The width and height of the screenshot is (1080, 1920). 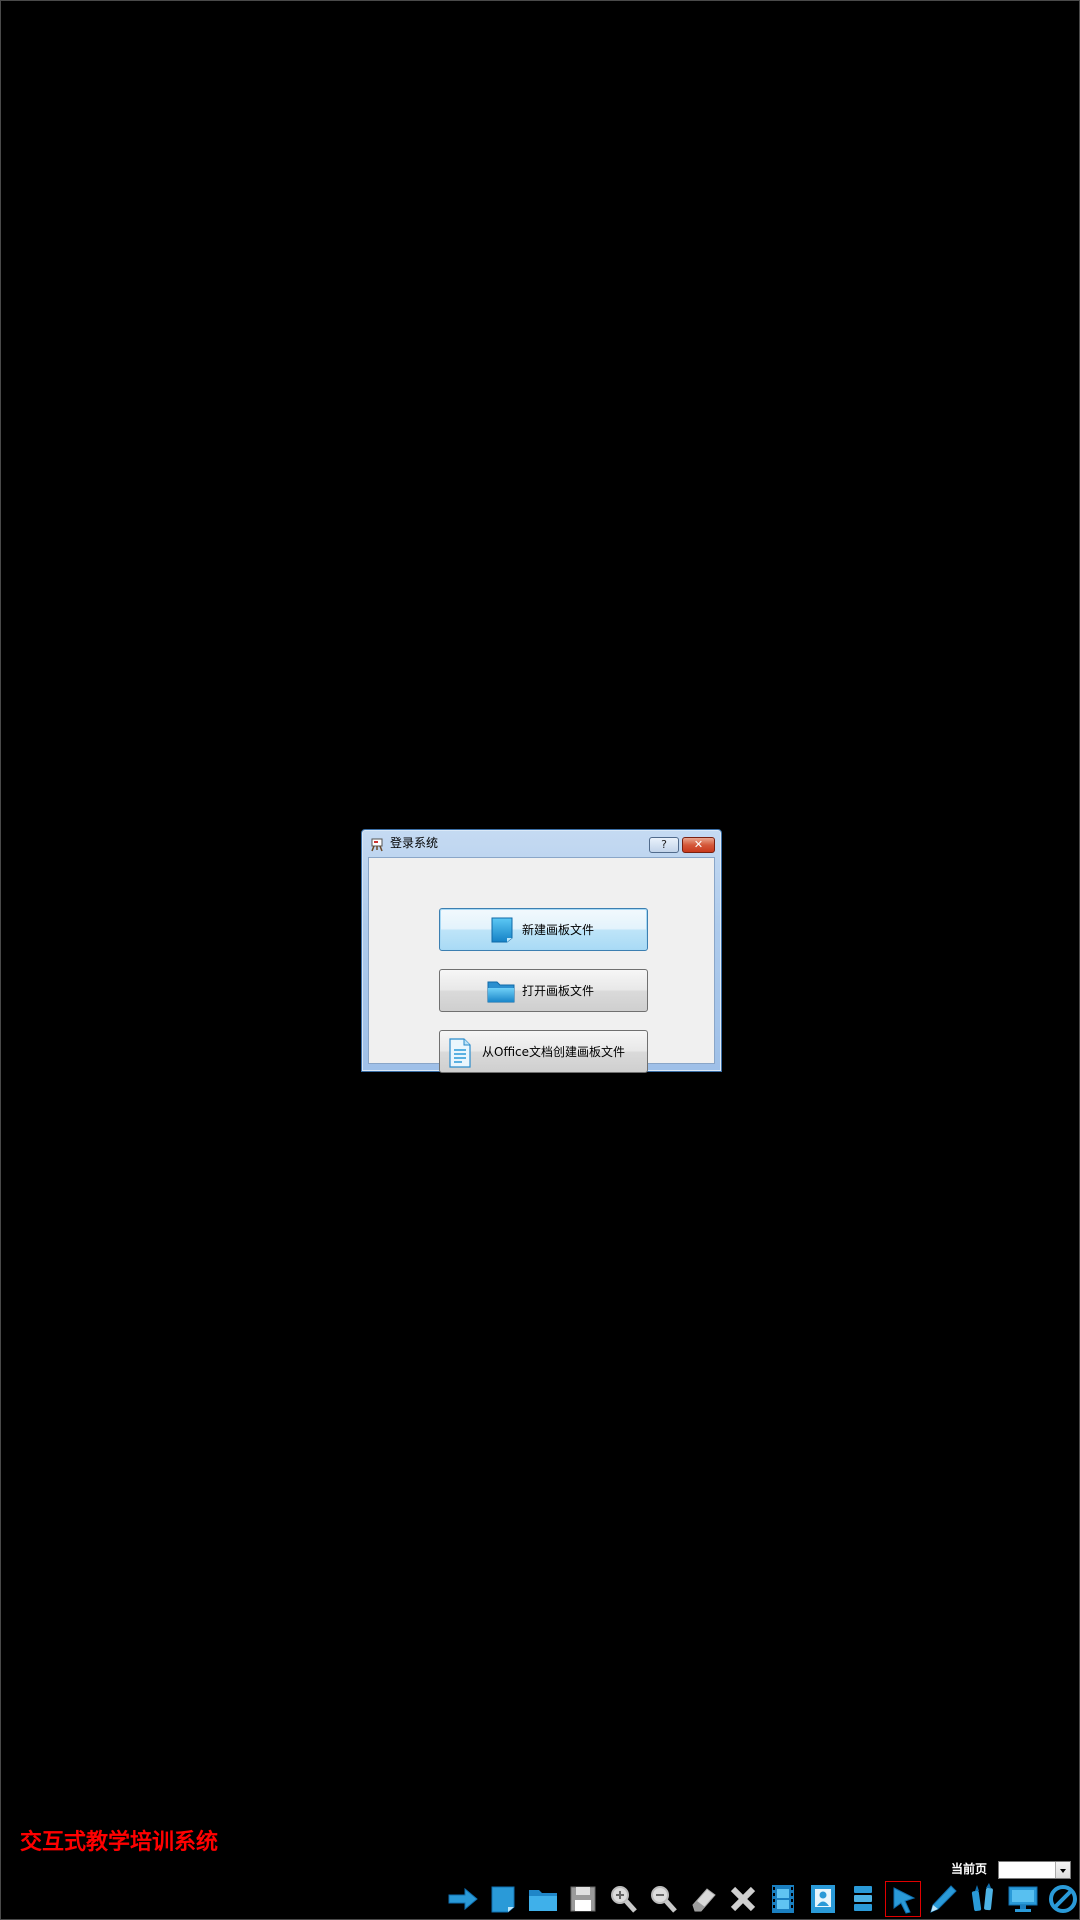 I want to click on delete-button, so click(x=743, y=1899).